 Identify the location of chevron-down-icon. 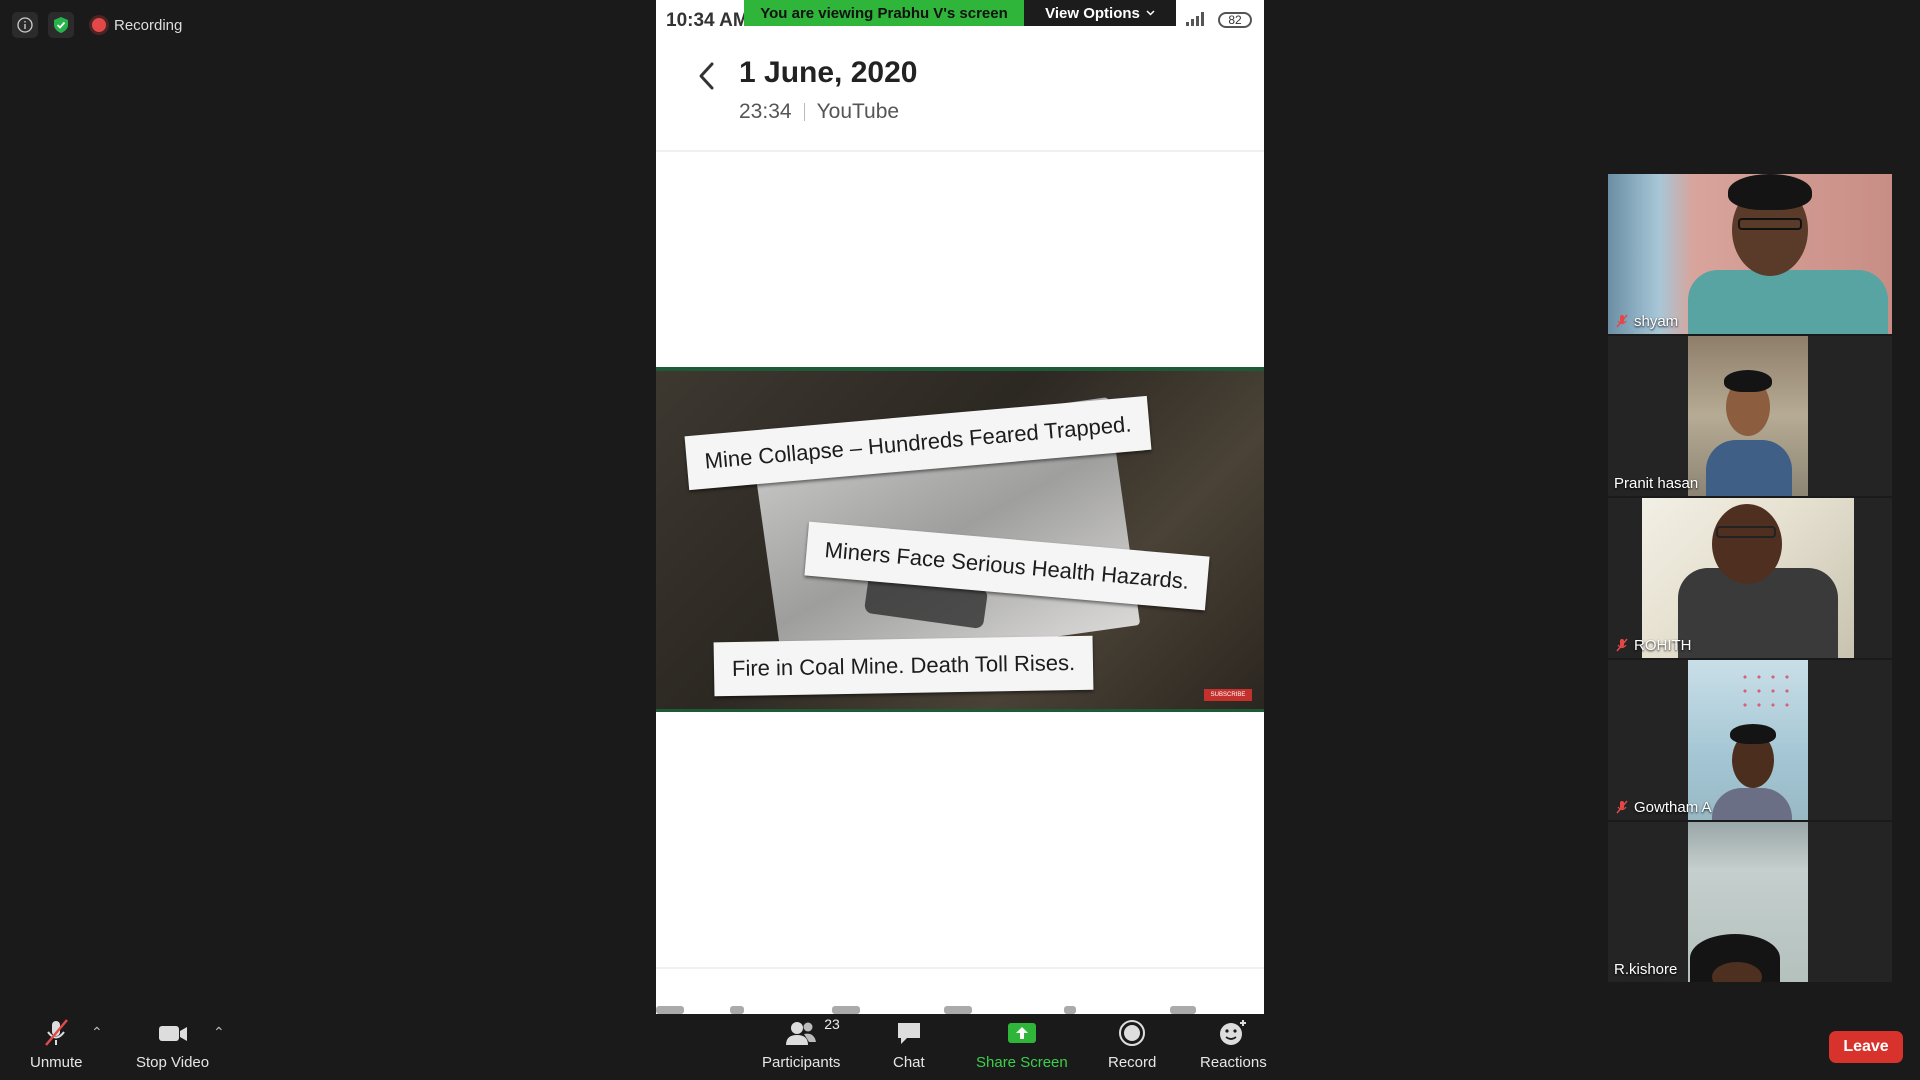
(1150, 13).